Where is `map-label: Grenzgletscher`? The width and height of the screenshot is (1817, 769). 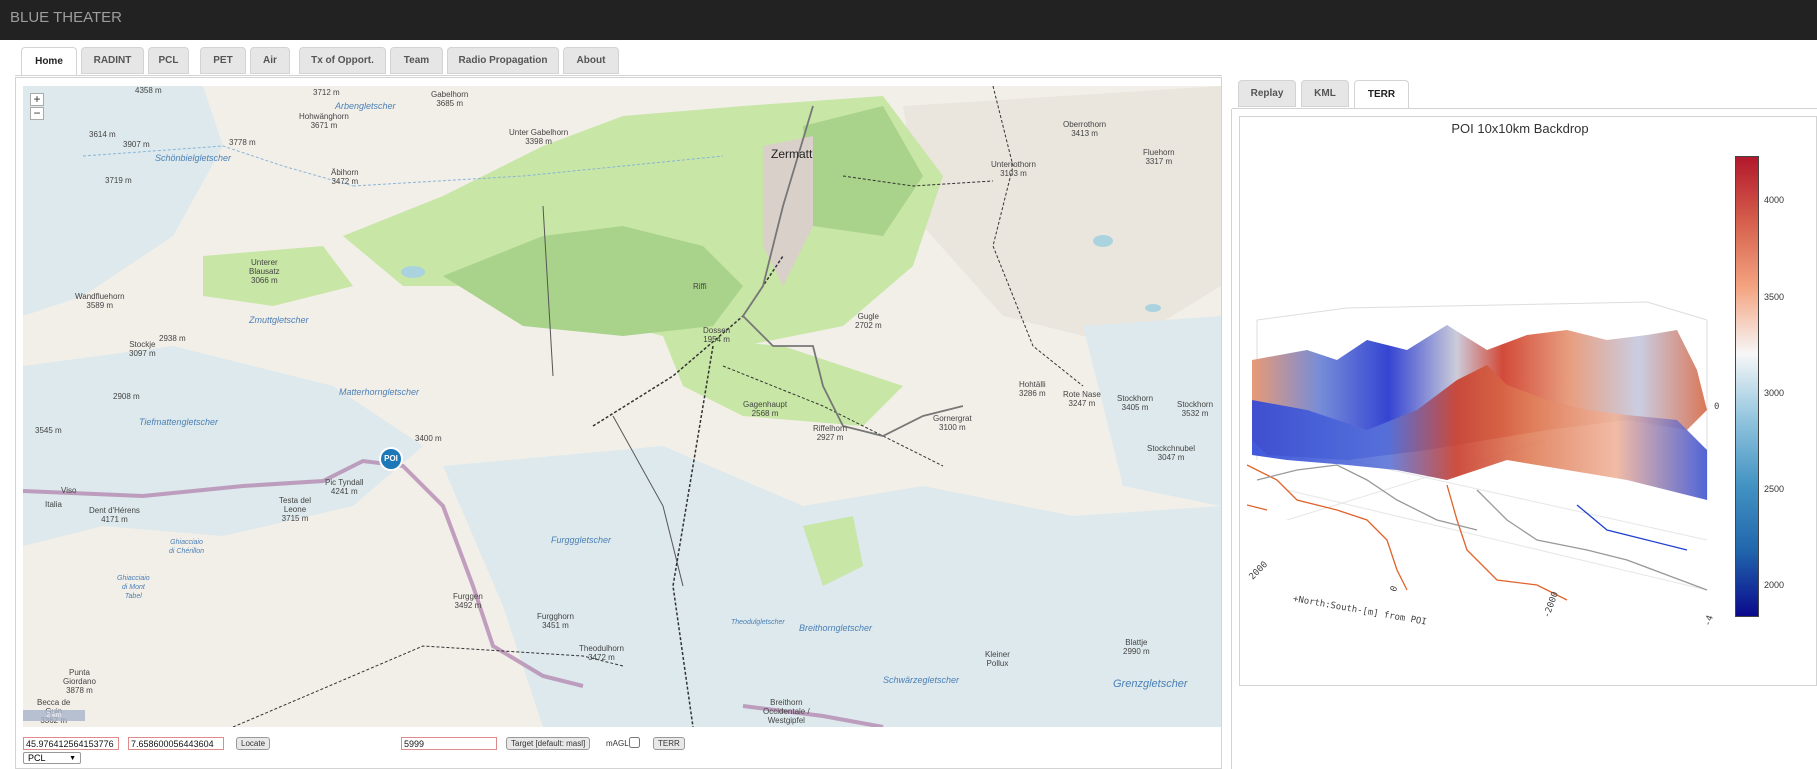
map-label: Grenzgletscher is located at coordinates (1150, 684).